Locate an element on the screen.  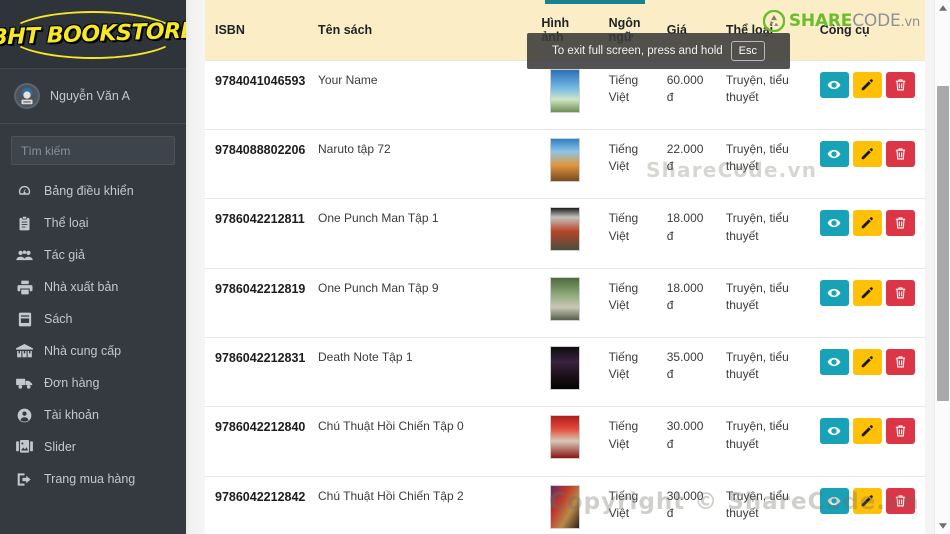
scroll-up-arrow-icon is located at coordinates (942, 8).